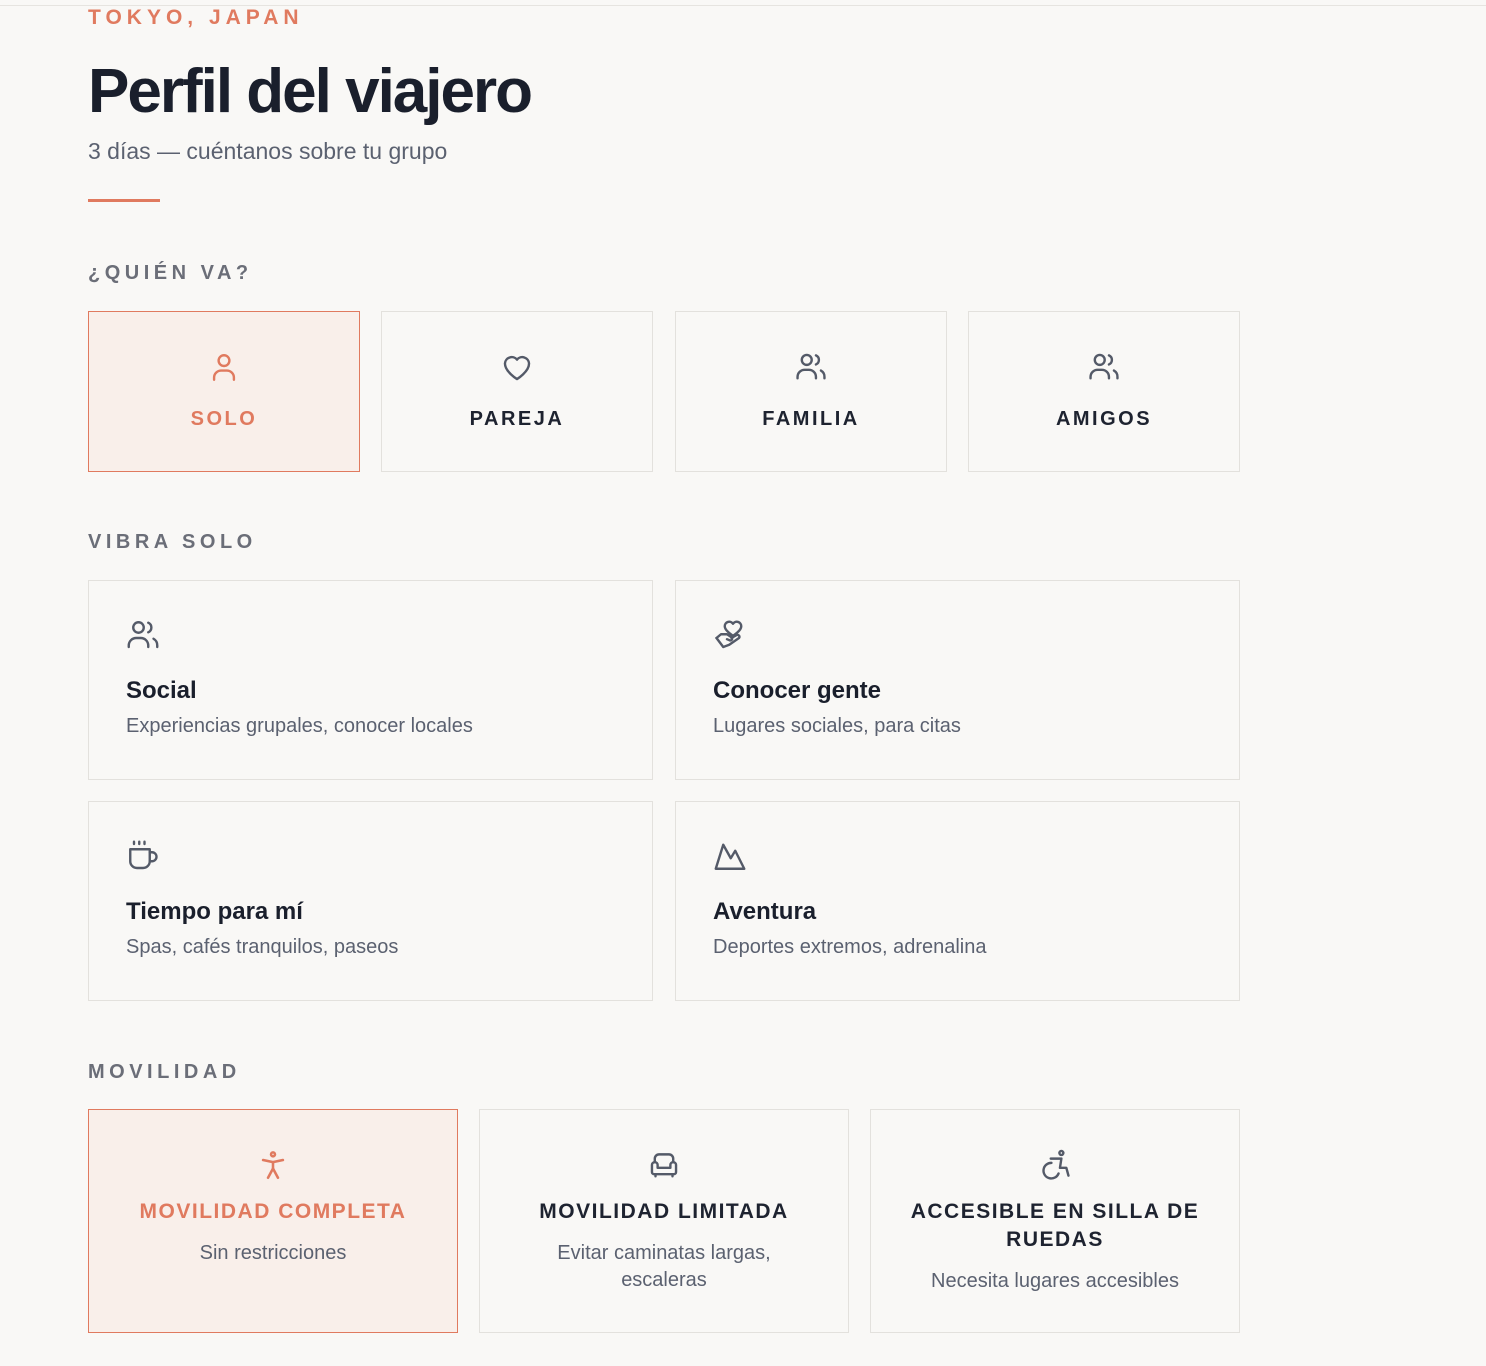 The width and height of the screenshot is (1486, 1366). I want to click on section-label-who: ¿QUIÉN VA?, so click(170, 273).